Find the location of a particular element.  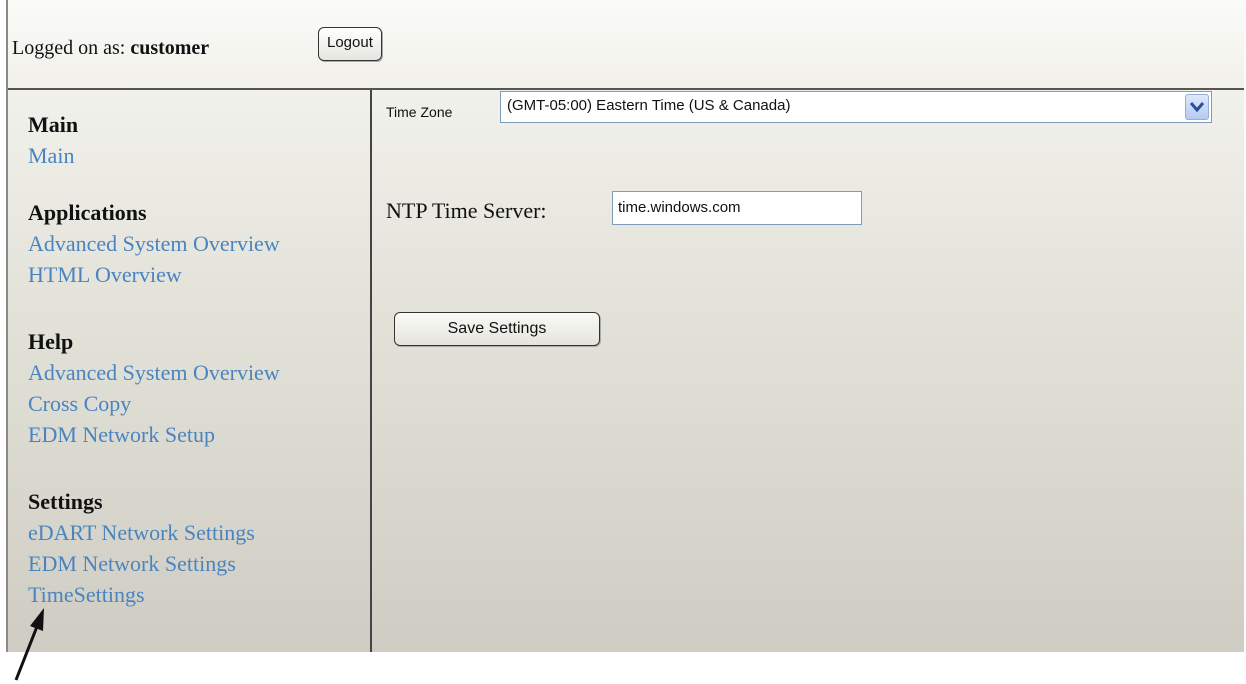

nav-link-cross-copy: Cross Copy is located at coordinates (154, 403).